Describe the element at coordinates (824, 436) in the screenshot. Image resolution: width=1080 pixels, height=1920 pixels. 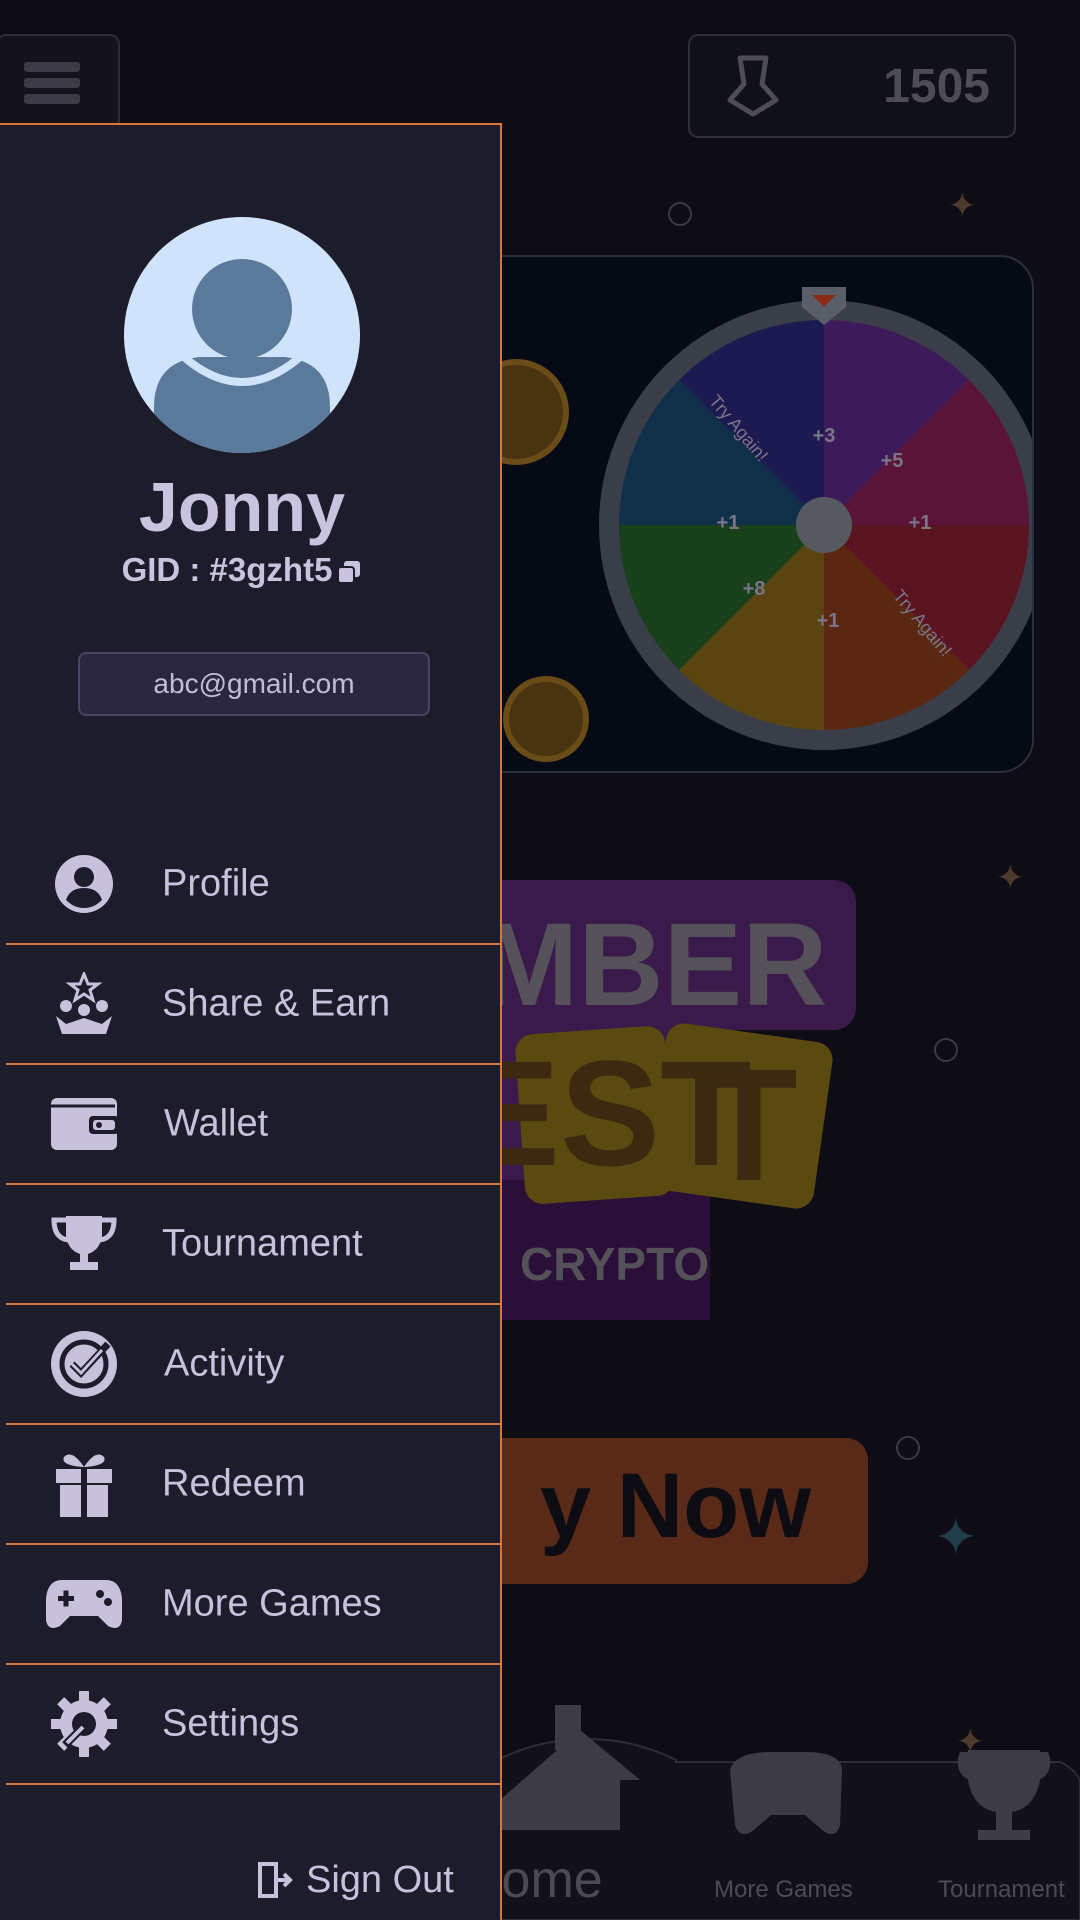
I see `wheel-segment-label: +3` at that location.